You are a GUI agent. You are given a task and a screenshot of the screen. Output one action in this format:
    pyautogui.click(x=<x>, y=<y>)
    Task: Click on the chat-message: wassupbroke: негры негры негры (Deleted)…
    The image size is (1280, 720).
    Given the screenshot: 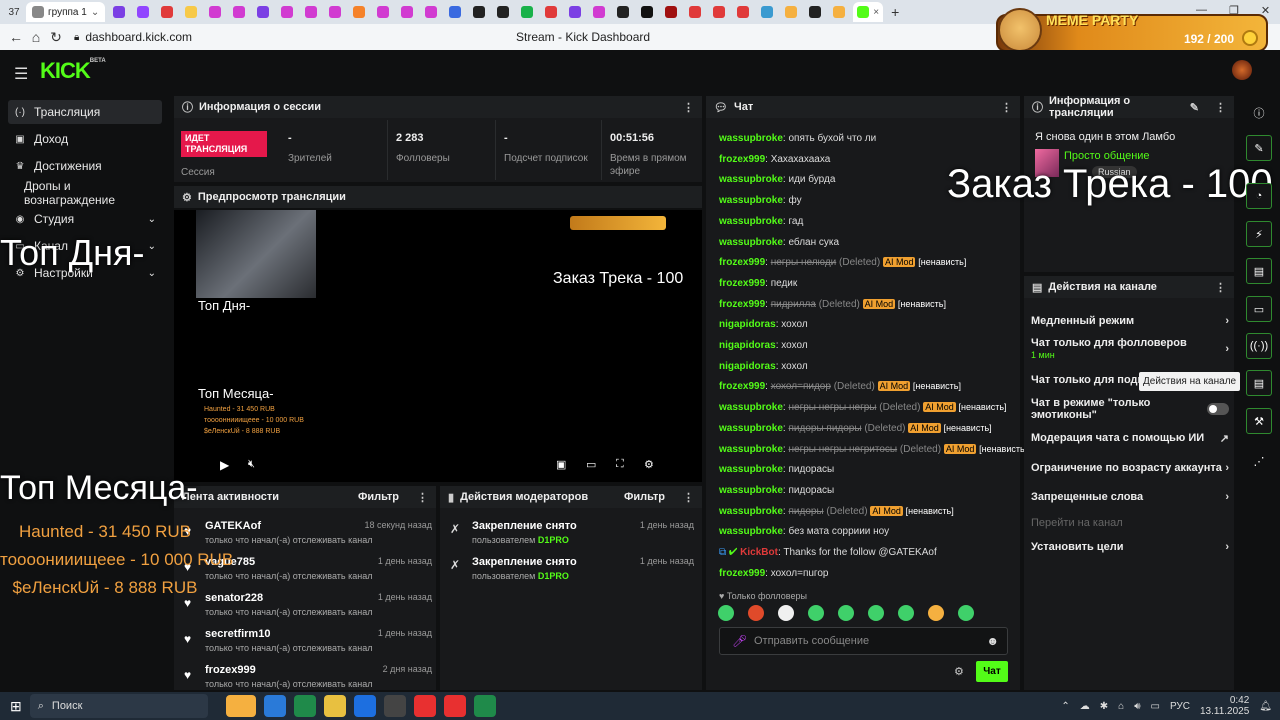 What is the action you would take?
    pyautogui.click(x=869, y=407)
    